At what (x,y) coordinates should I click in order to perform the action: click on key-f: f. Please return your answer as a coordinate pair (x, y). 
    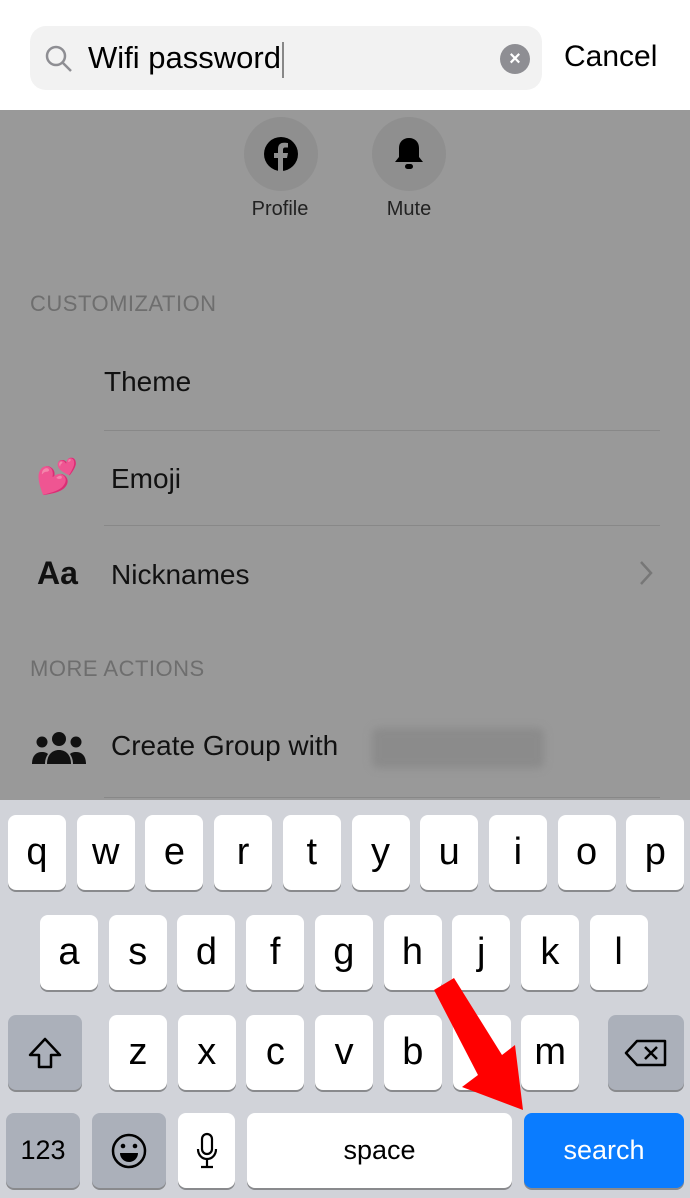
    Looking at the image, I should click on (275, 952).